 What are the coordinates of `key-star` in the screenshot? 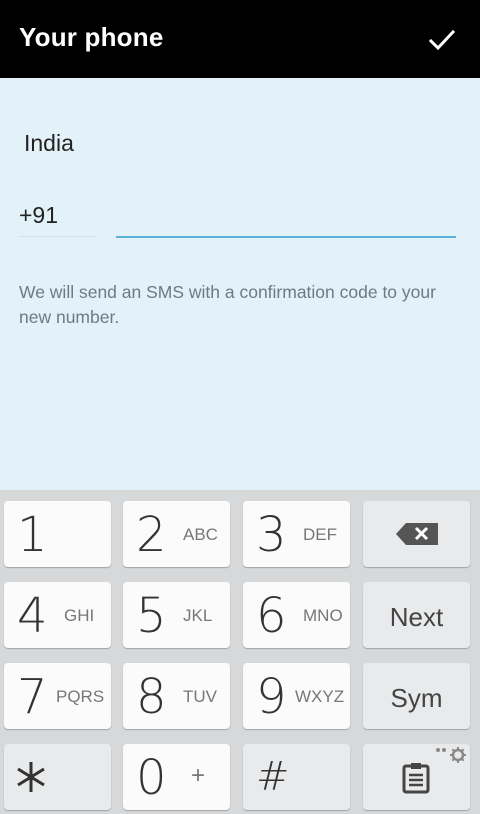 It's located at (57, 777).